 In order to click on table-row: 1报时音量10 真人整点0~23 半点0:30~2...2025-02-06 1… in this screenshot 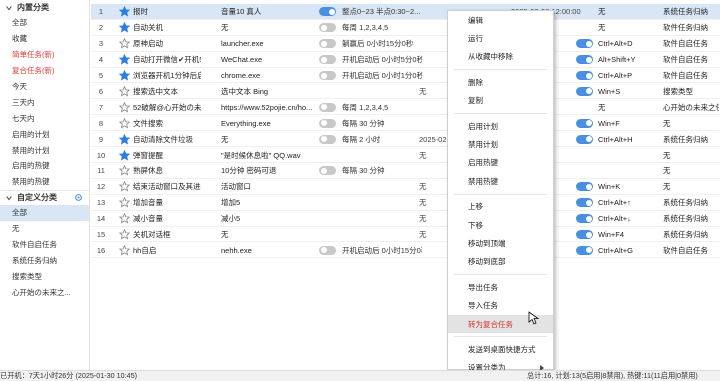, I will do `click(405, 12)`.